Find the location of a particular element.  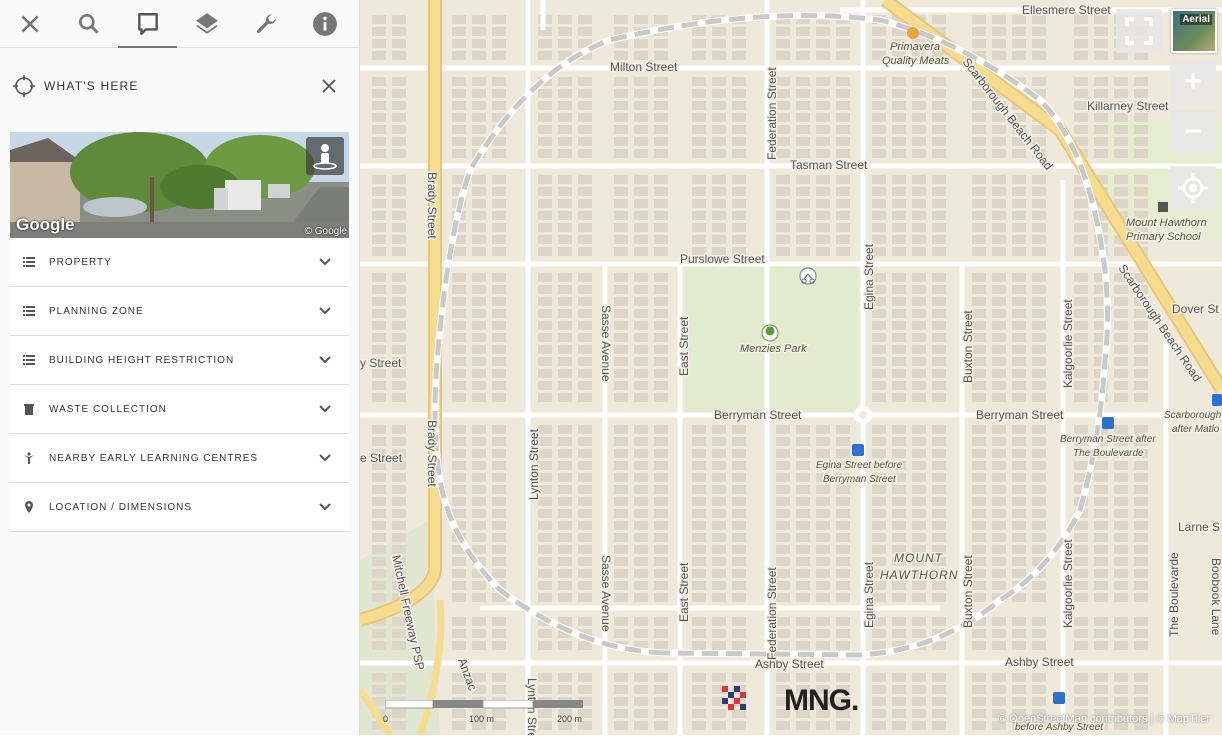

poi-label: Berryman Street after is located at coordinates (1108, 439).